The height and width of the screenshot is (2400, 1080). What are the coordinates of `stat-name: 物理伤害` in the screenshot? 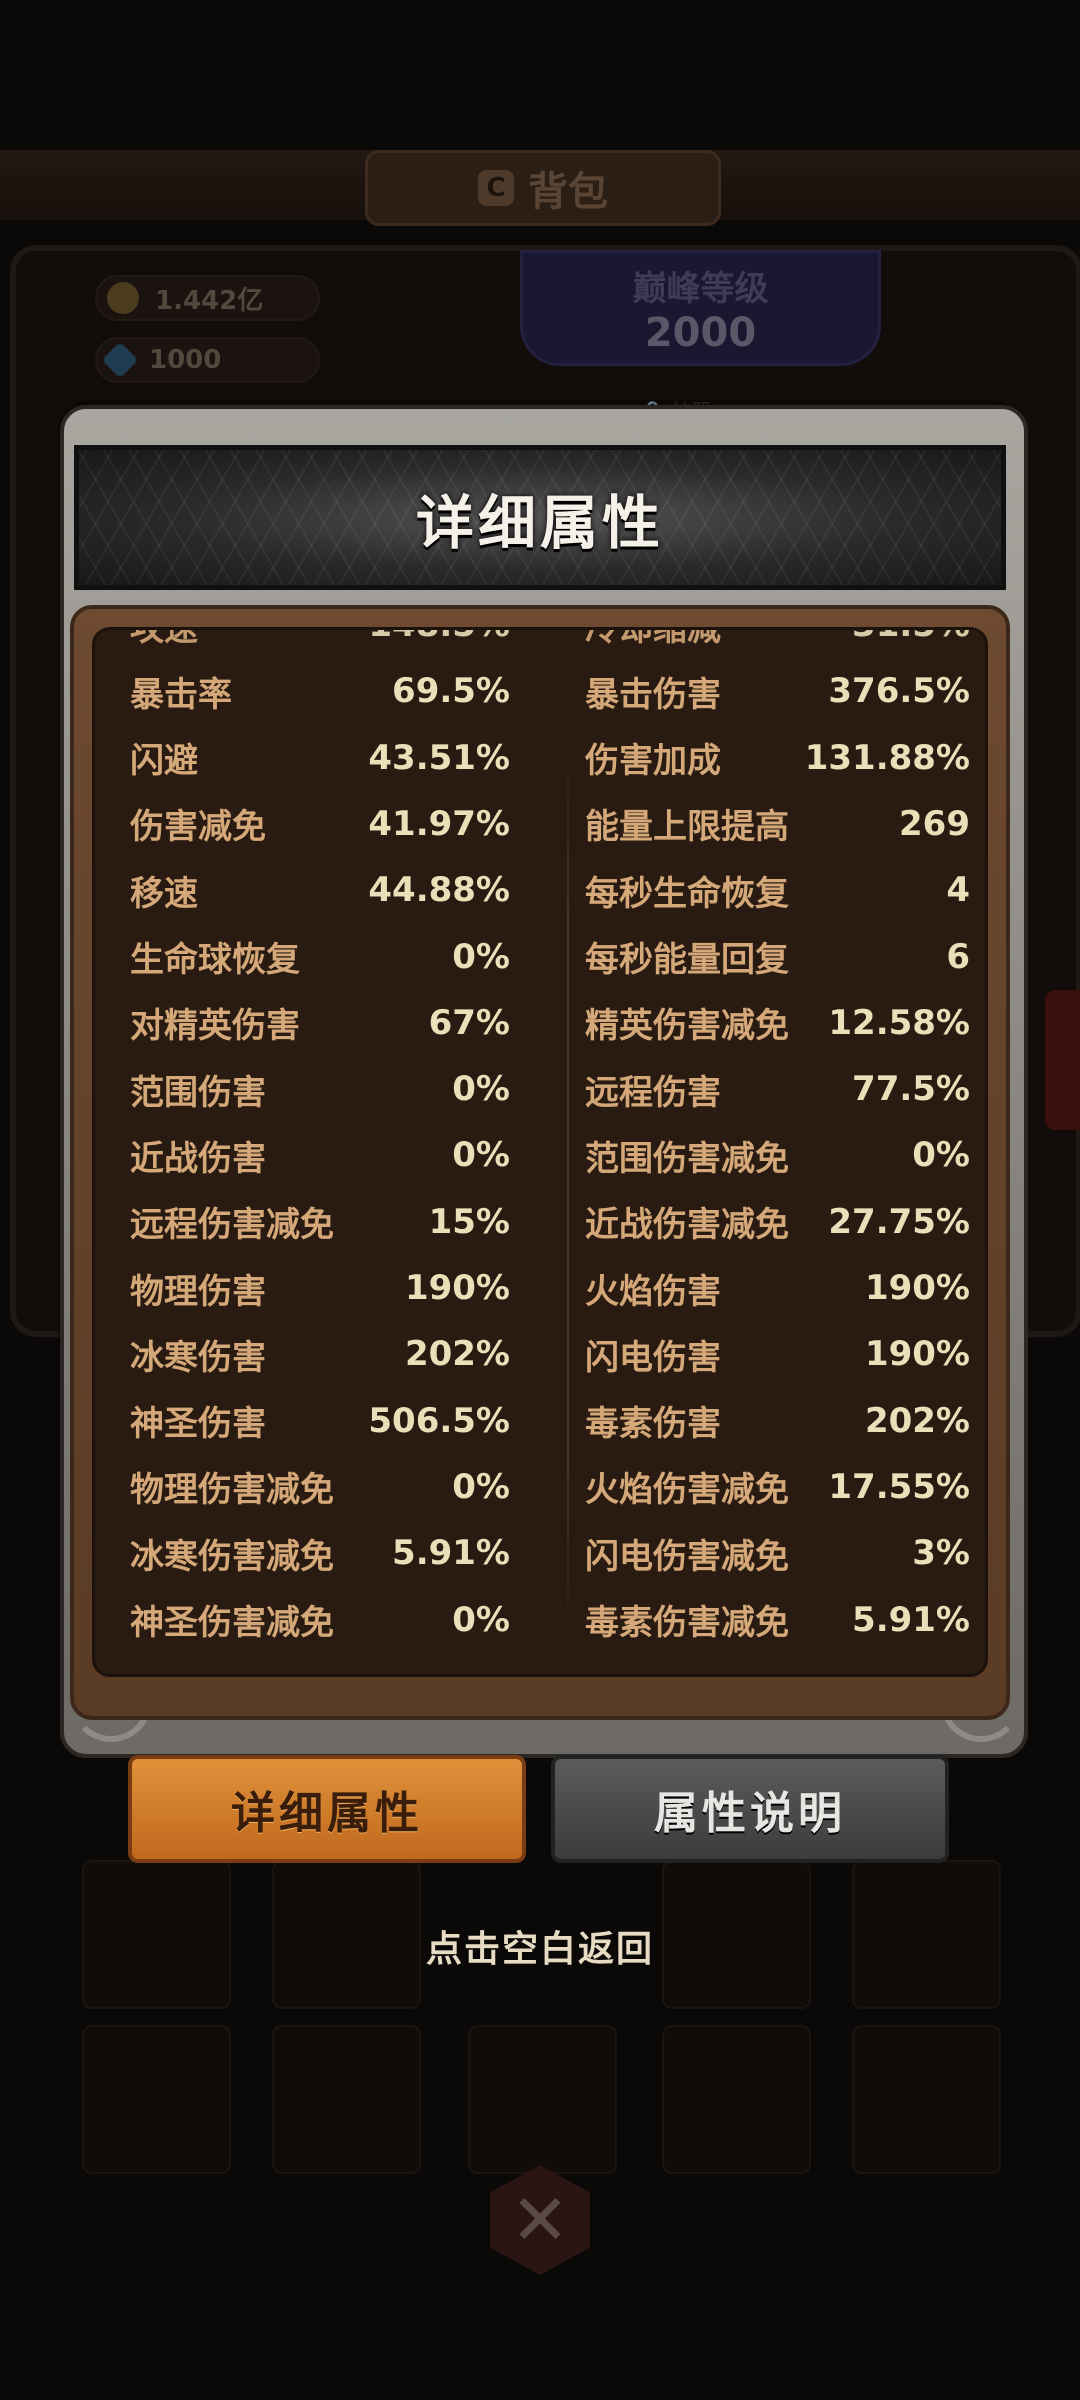 It's located at (198, 1291).